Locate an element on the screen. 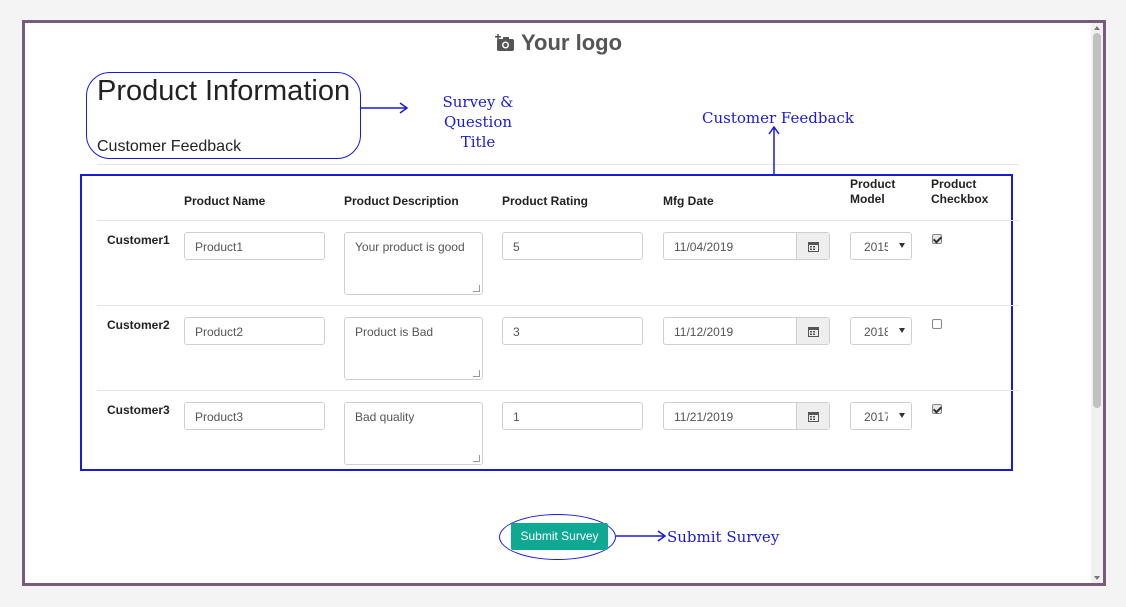 This screenshot has height=607, width=1126. col-header-product-checkbox-line-1: Product is located at coordinates (954, 184).